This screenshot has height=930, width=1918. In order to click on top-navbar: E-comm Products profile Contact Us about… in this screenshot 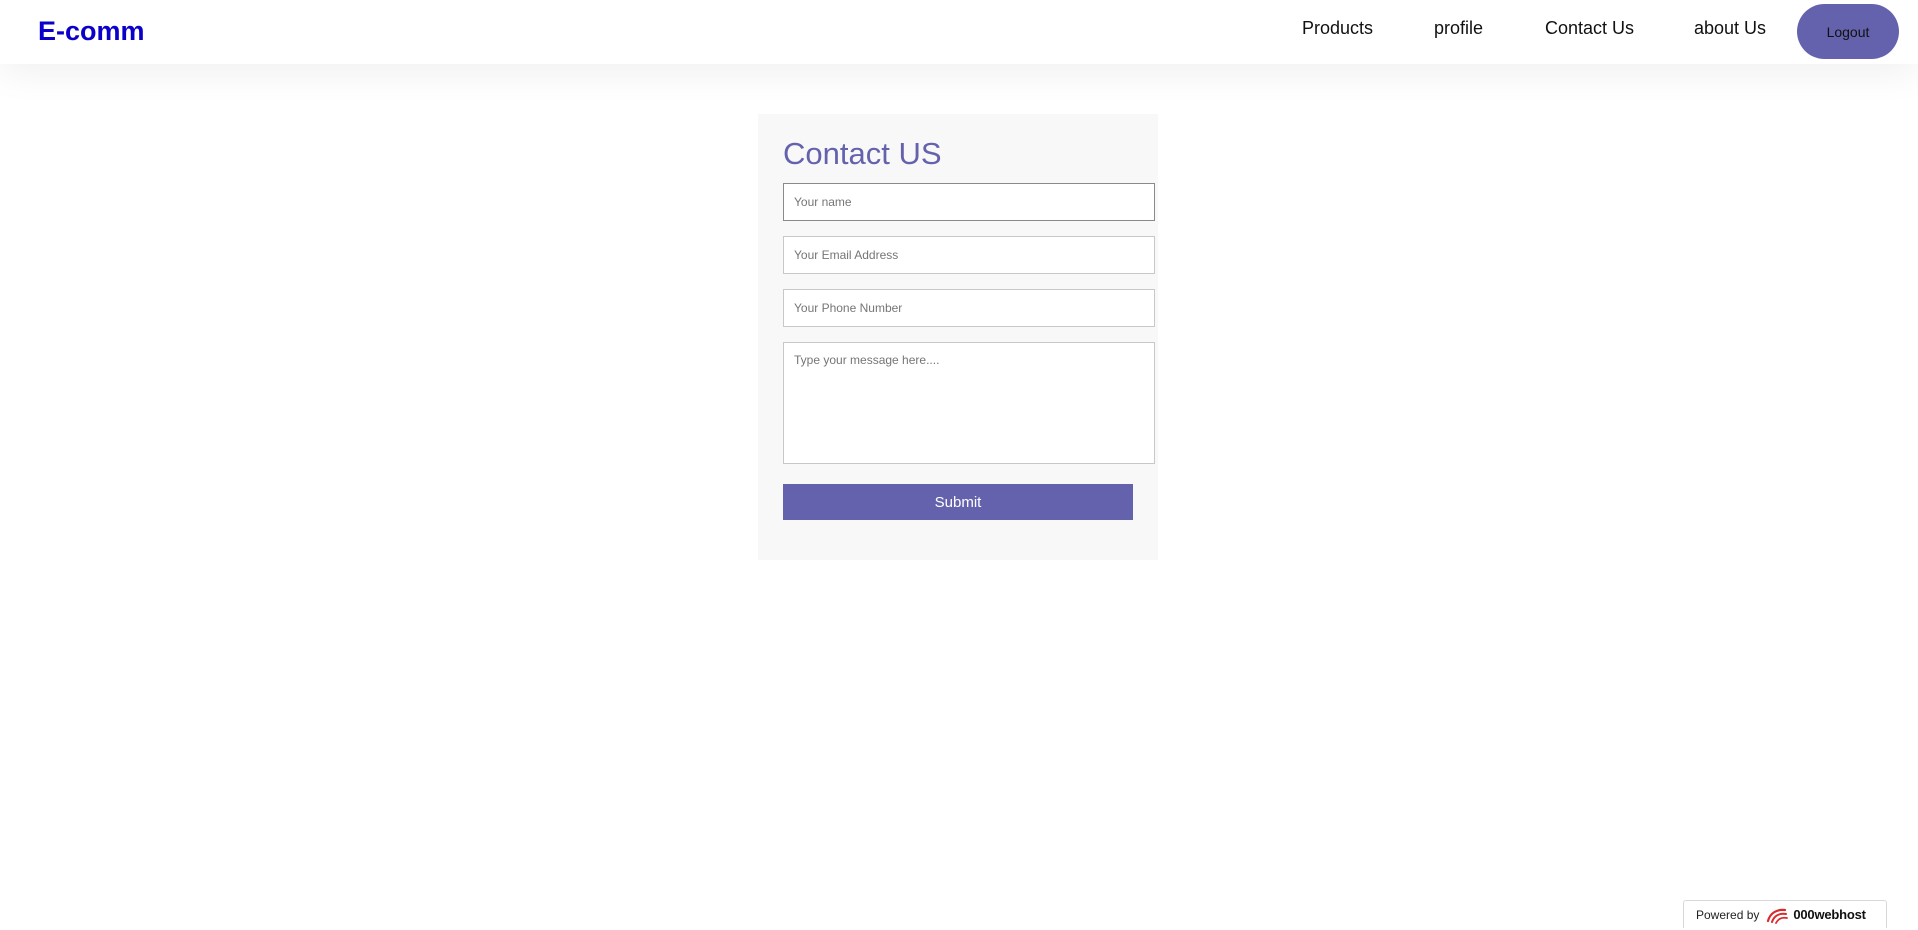, I will do `click(959, 32)`.